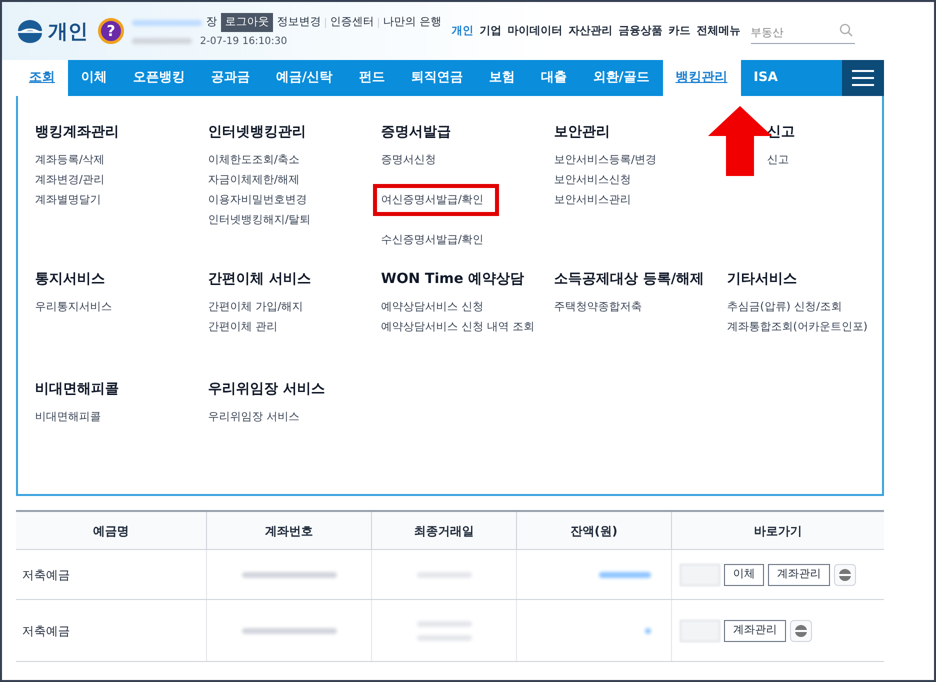 This screenshot has height=682, width=936. Describe the element at coordinates (408, 160) in the screenshot. I see `menu-link: 증명서신청` at that location.